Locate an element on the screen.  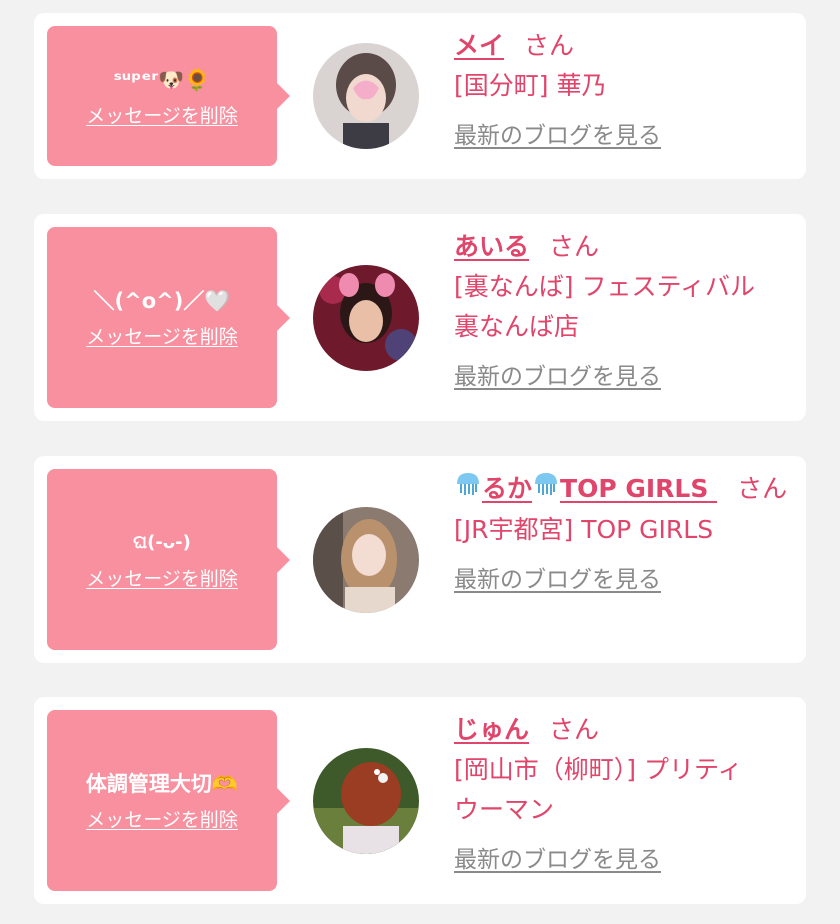
message-bubble: ˢᵘᵖᵉʳ🐶🌻 メッセージを削除 is located at coordinates (168, 96).